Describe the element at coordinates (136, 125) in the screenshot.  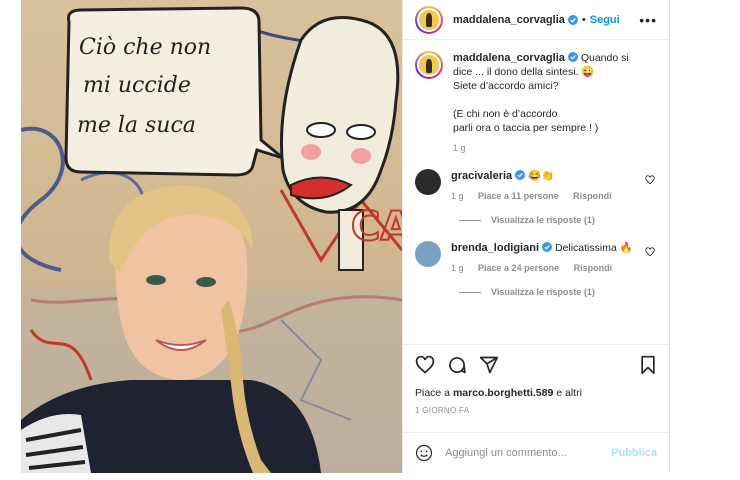
I see `mural-text-3: me la suca` at that location.